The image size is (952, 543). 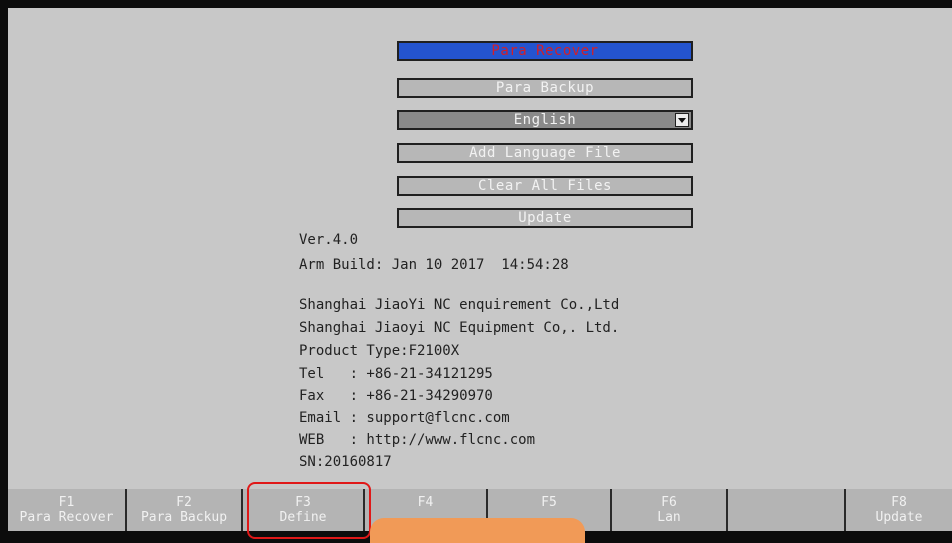 What do you see at coordinates (345, 462) in the screenshot?
I see `serial-number: SN:20160817` at bounding box center [345, 462].